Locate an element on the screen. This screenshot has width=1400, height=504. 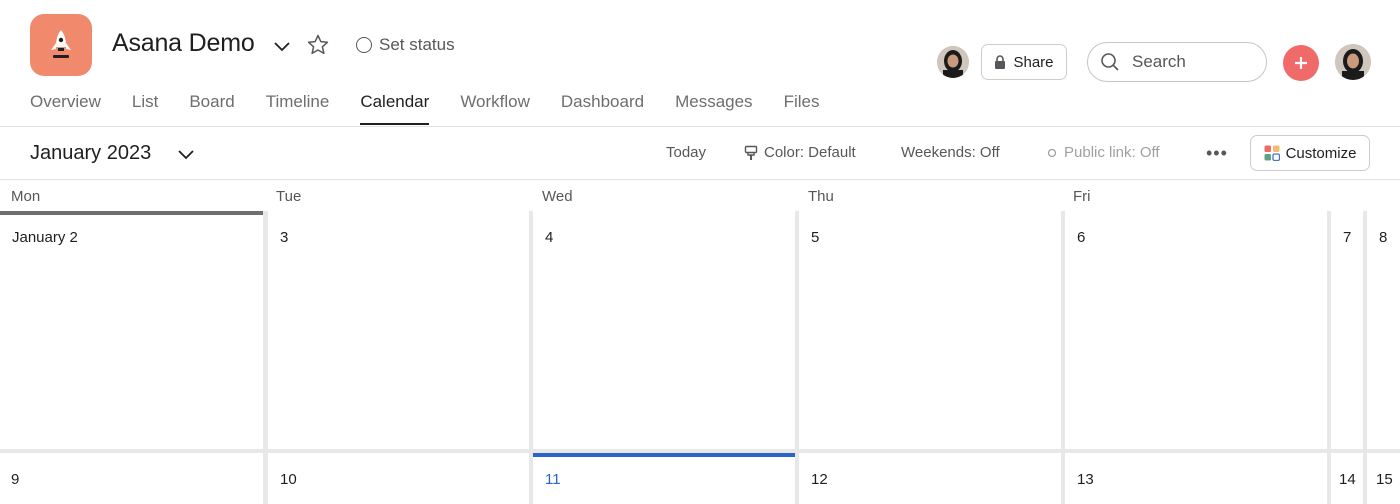
tab-calendar: Calendar is located at coordinates (395, 109).